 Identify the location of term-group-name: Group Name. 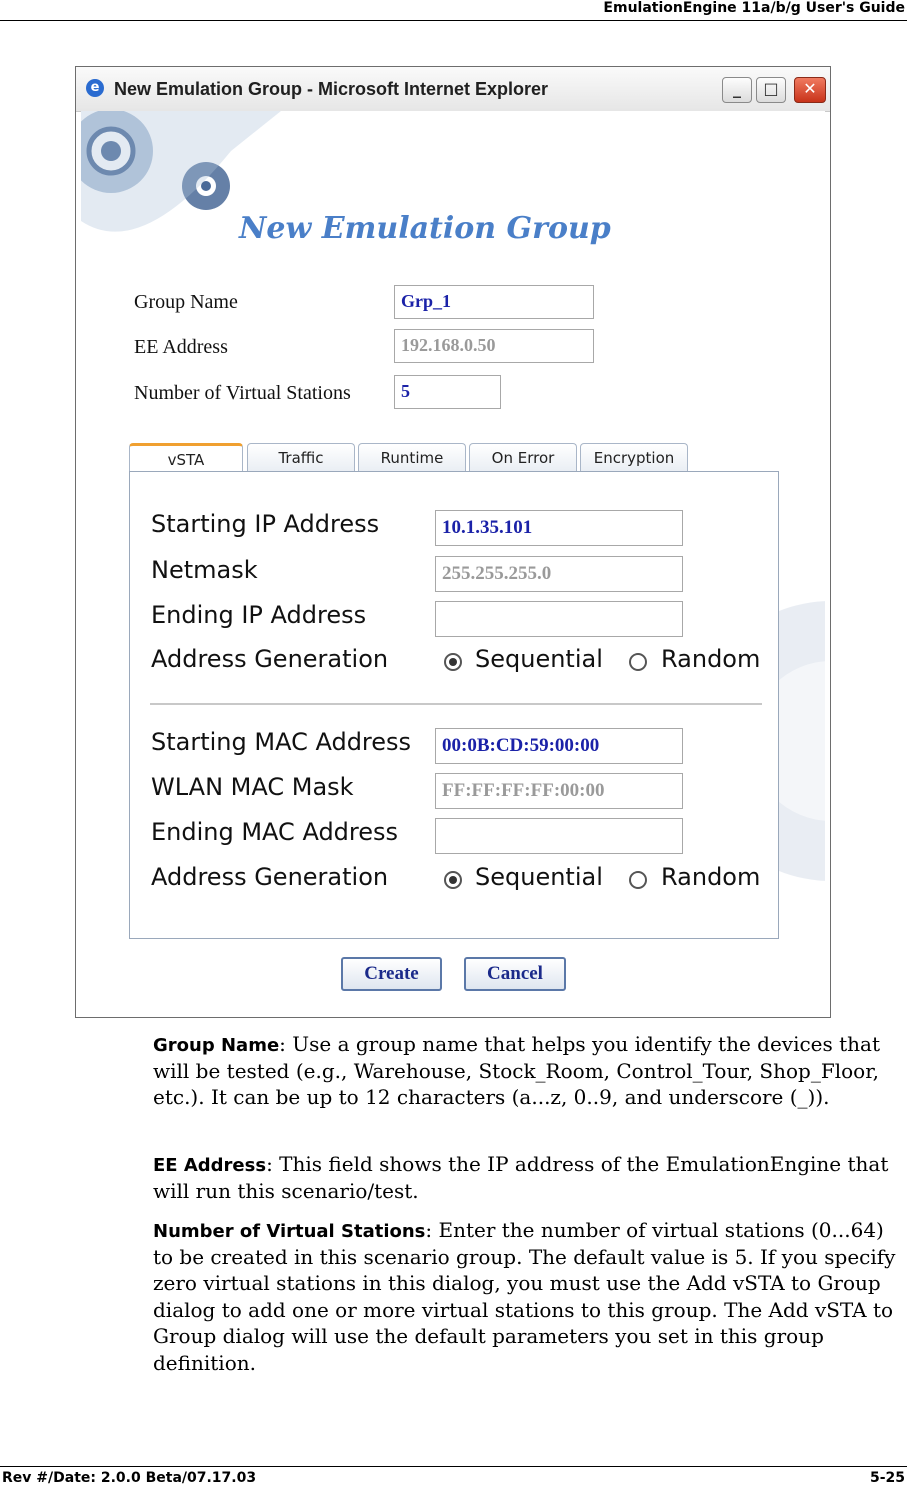
(216, 1045).